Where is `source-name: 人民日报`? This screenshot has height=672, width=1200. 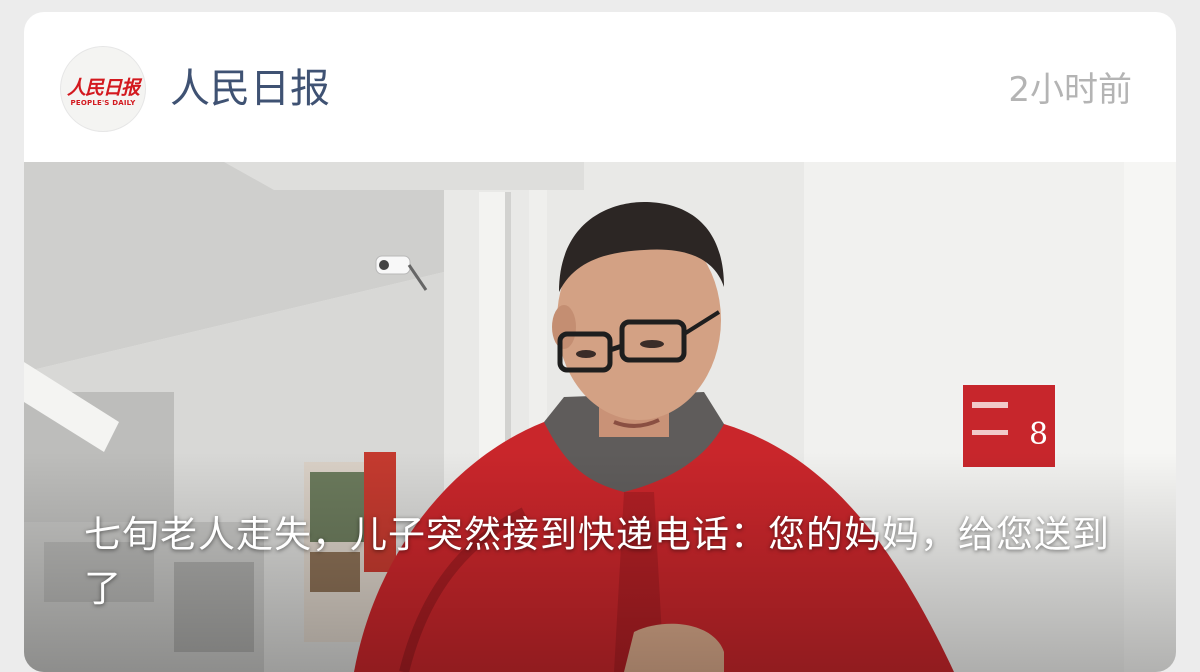
source-name: 人民日报 is located at coordinates (250, 89).